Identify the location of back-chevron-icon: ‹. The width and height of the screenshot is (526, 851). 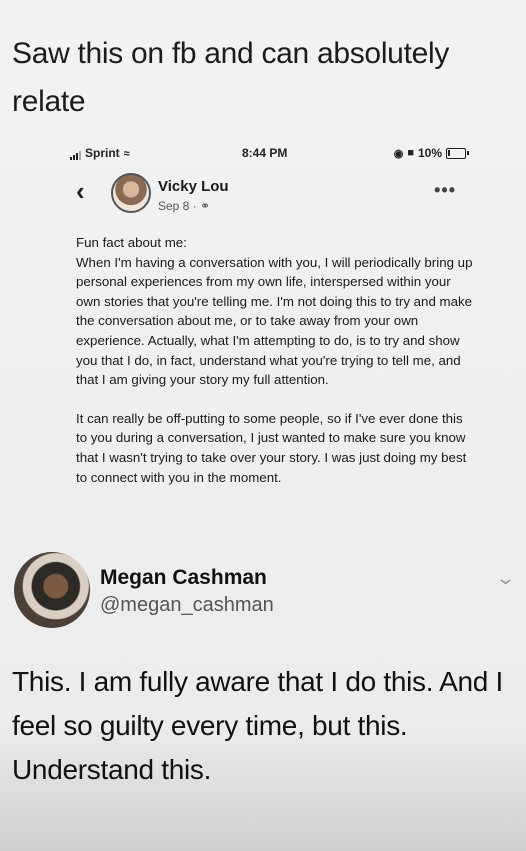
(80, 191).